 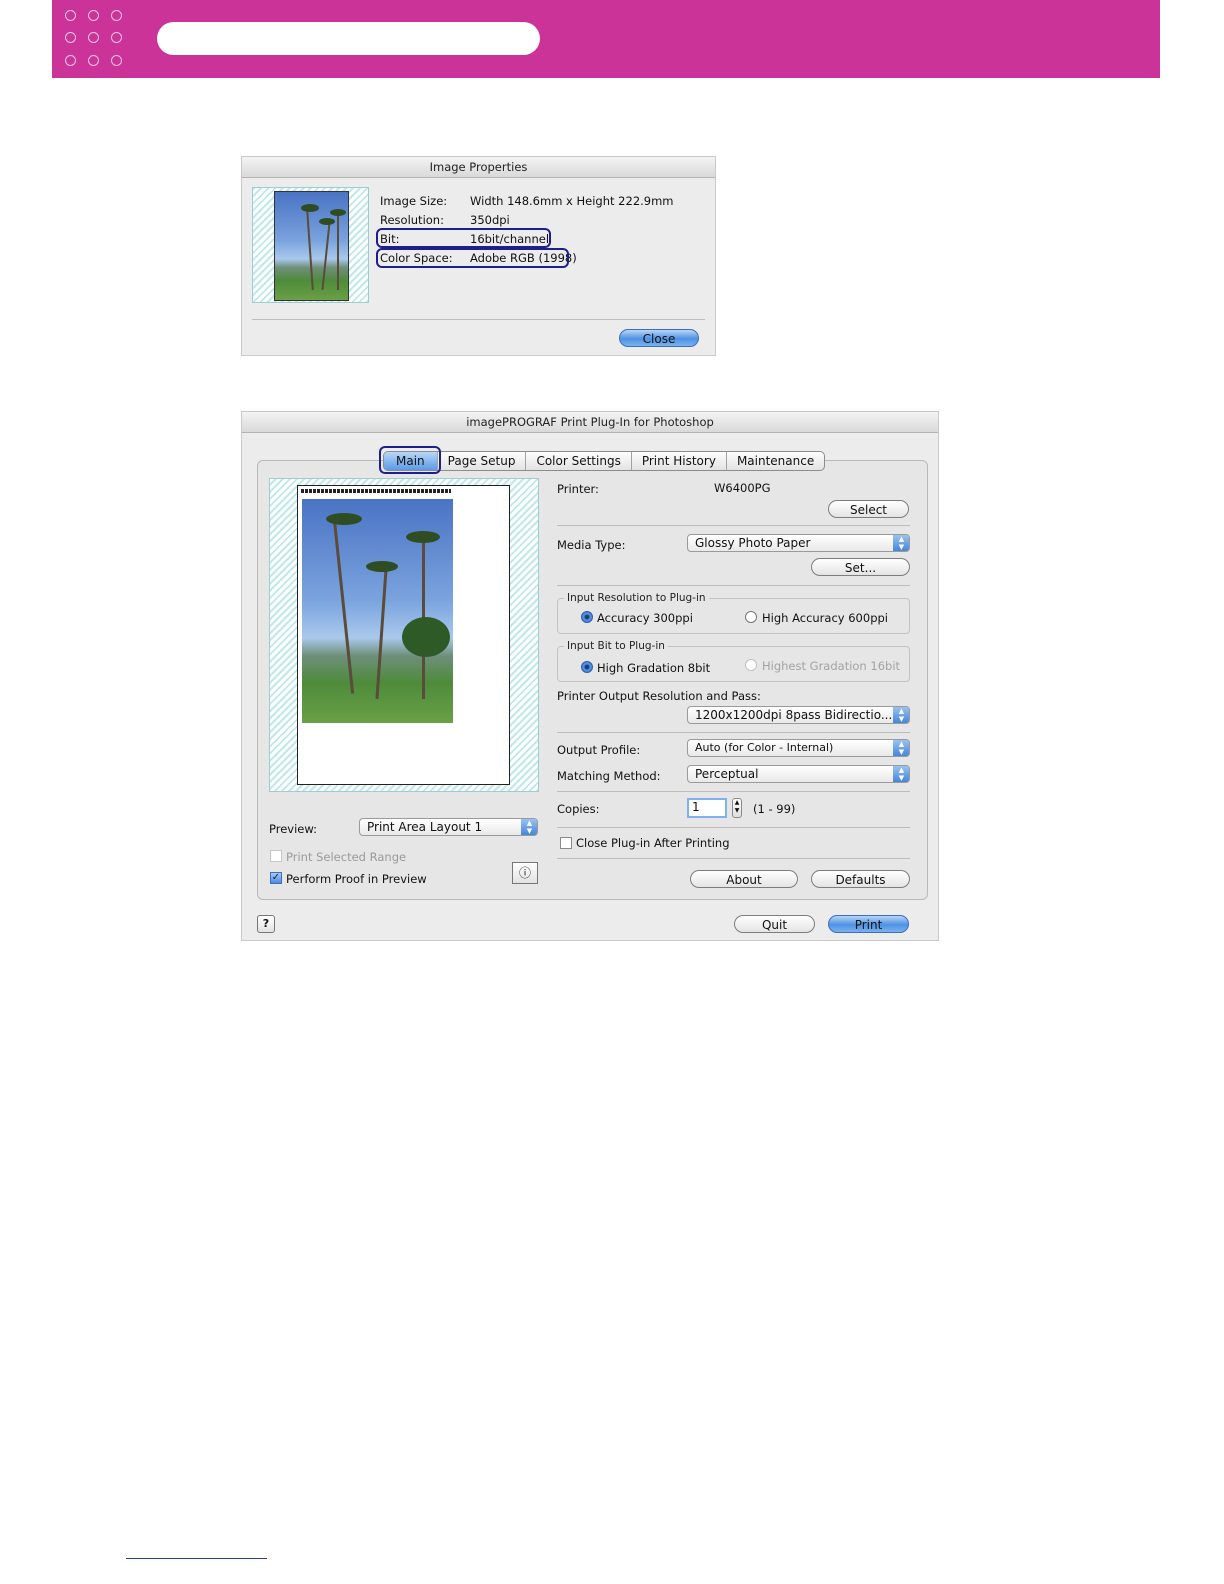 What do you see at coordinates (346, 857) in the screenshot?
I see `print-selected-range-label: Print Selected Range` at bounding box center [346, 857].